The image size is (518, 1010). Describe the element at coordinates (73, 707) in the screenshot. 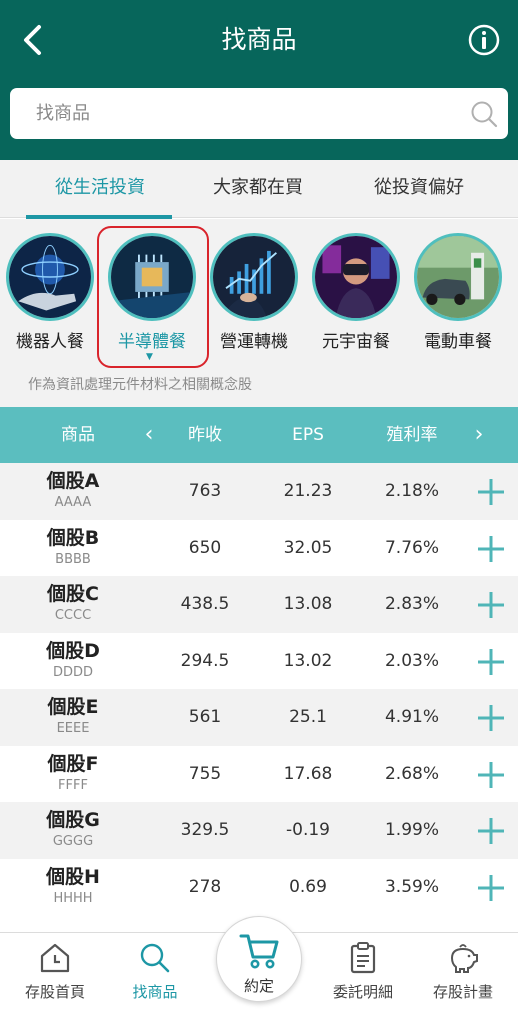

I see `stock-name: 個股E` at that location.